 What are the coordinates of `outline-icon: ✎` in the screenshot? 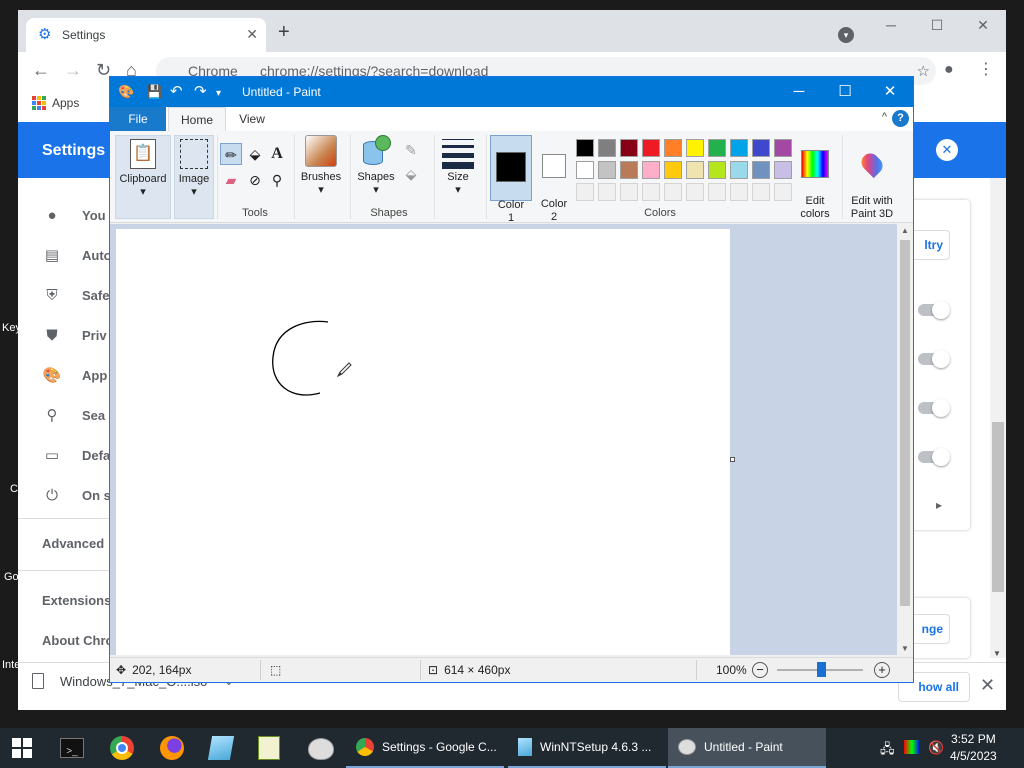 It's located at (411, 150).